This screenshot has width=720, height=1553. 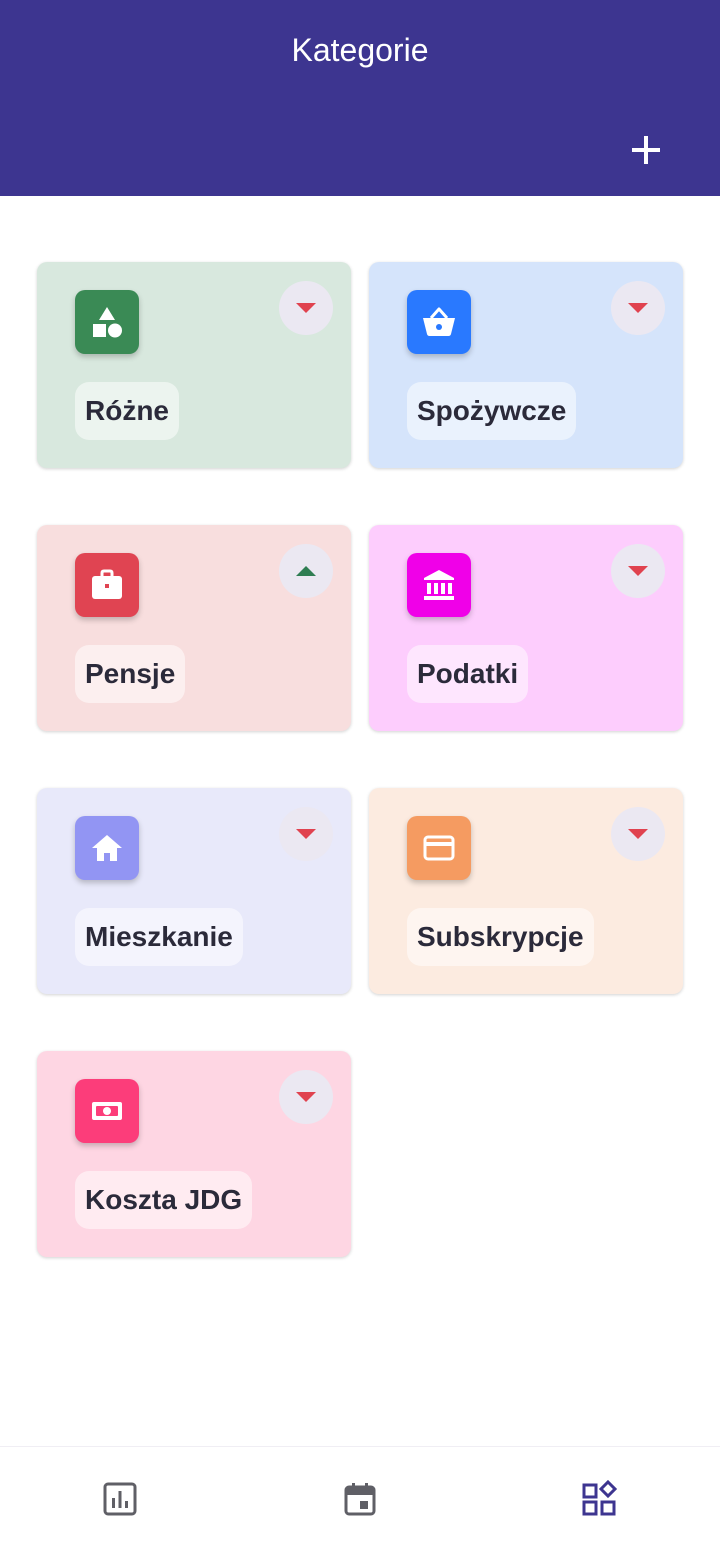 What do you see at coordinates (194, 891) in the screenshot?
I see `category-card-mieszkanie: Mieszkanie` at bounding box center [194, 891].